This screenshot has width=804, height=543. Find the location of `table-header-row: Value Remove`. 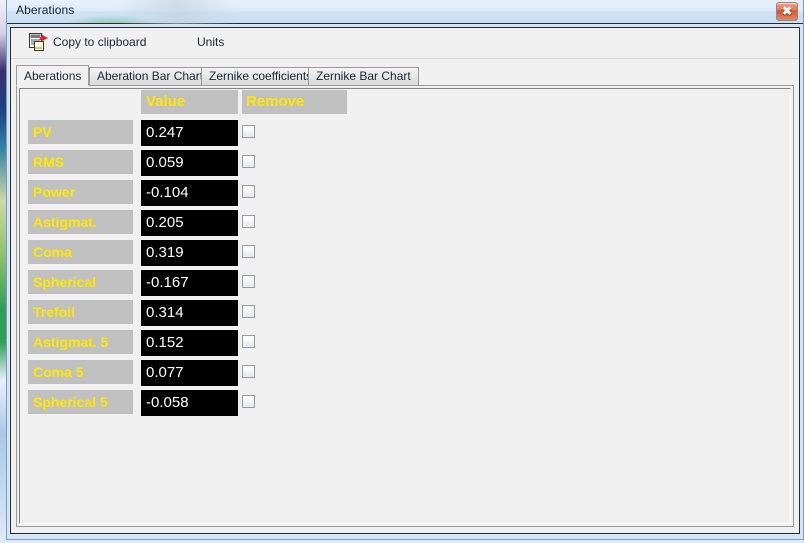

table-header-row: Value Remove is located at coordinates (193, 105).